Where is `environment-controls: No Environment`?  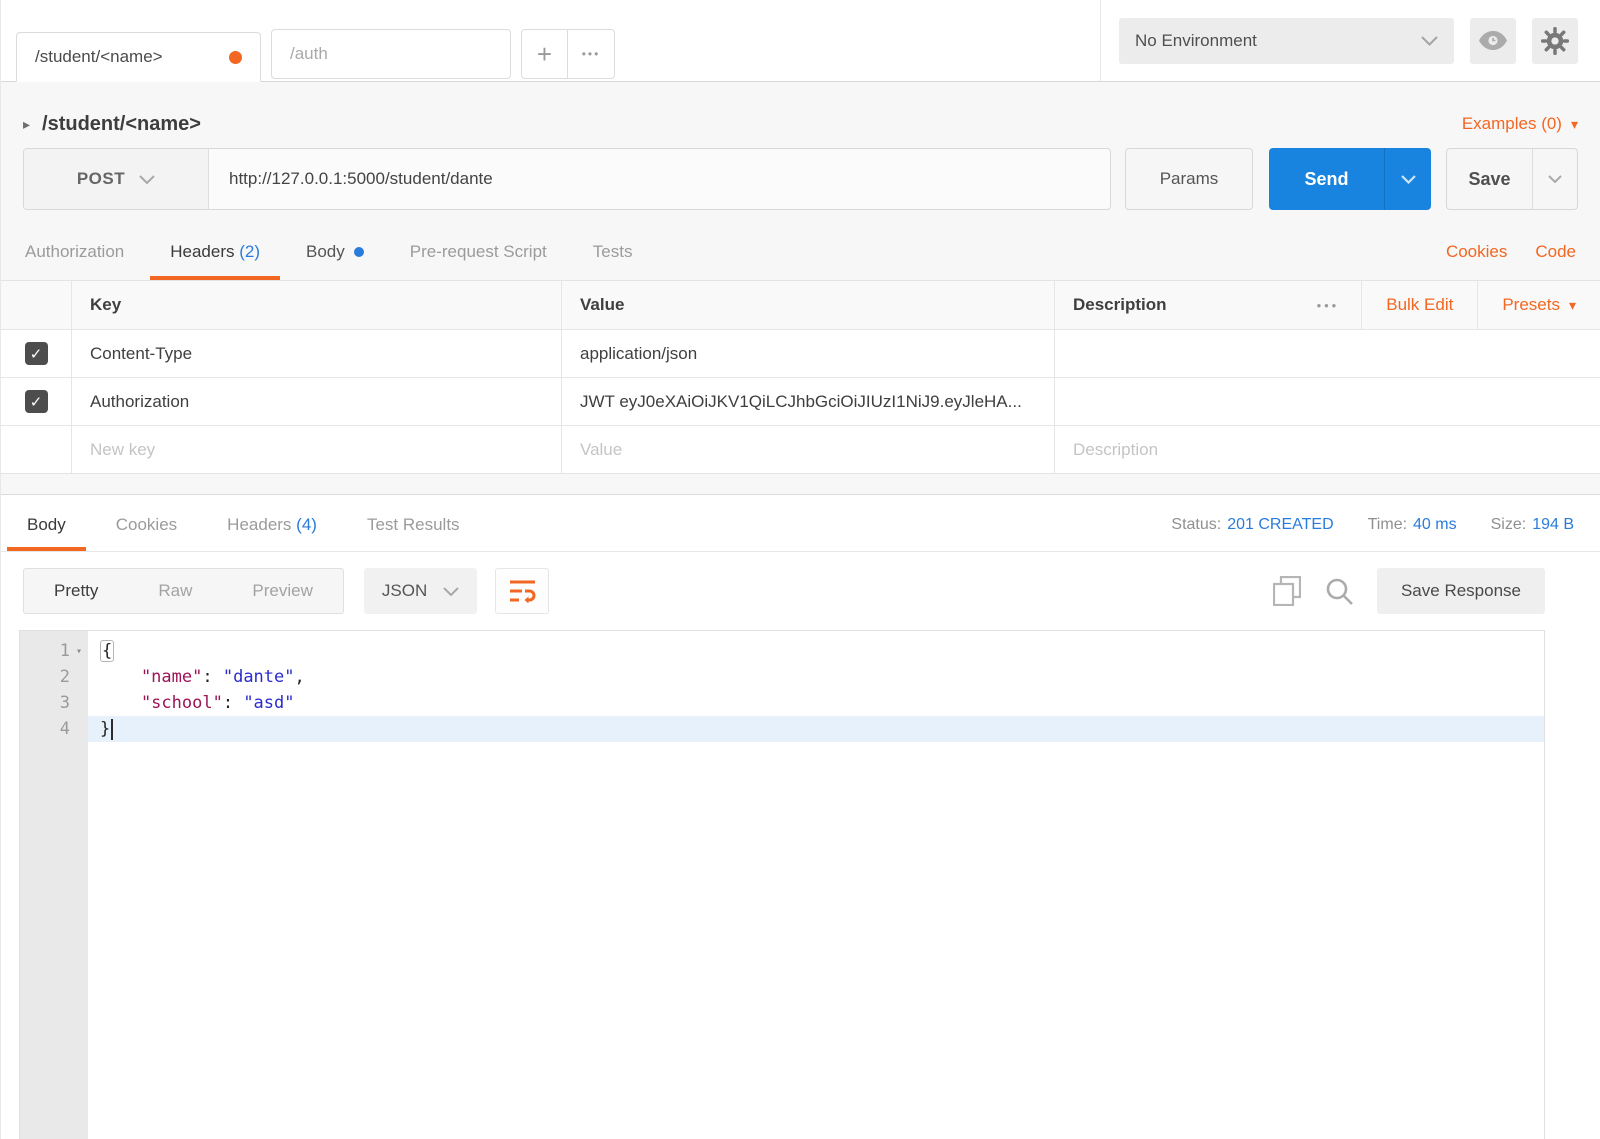
environment-controls: No Environment is located at coordinates (1350, 40).